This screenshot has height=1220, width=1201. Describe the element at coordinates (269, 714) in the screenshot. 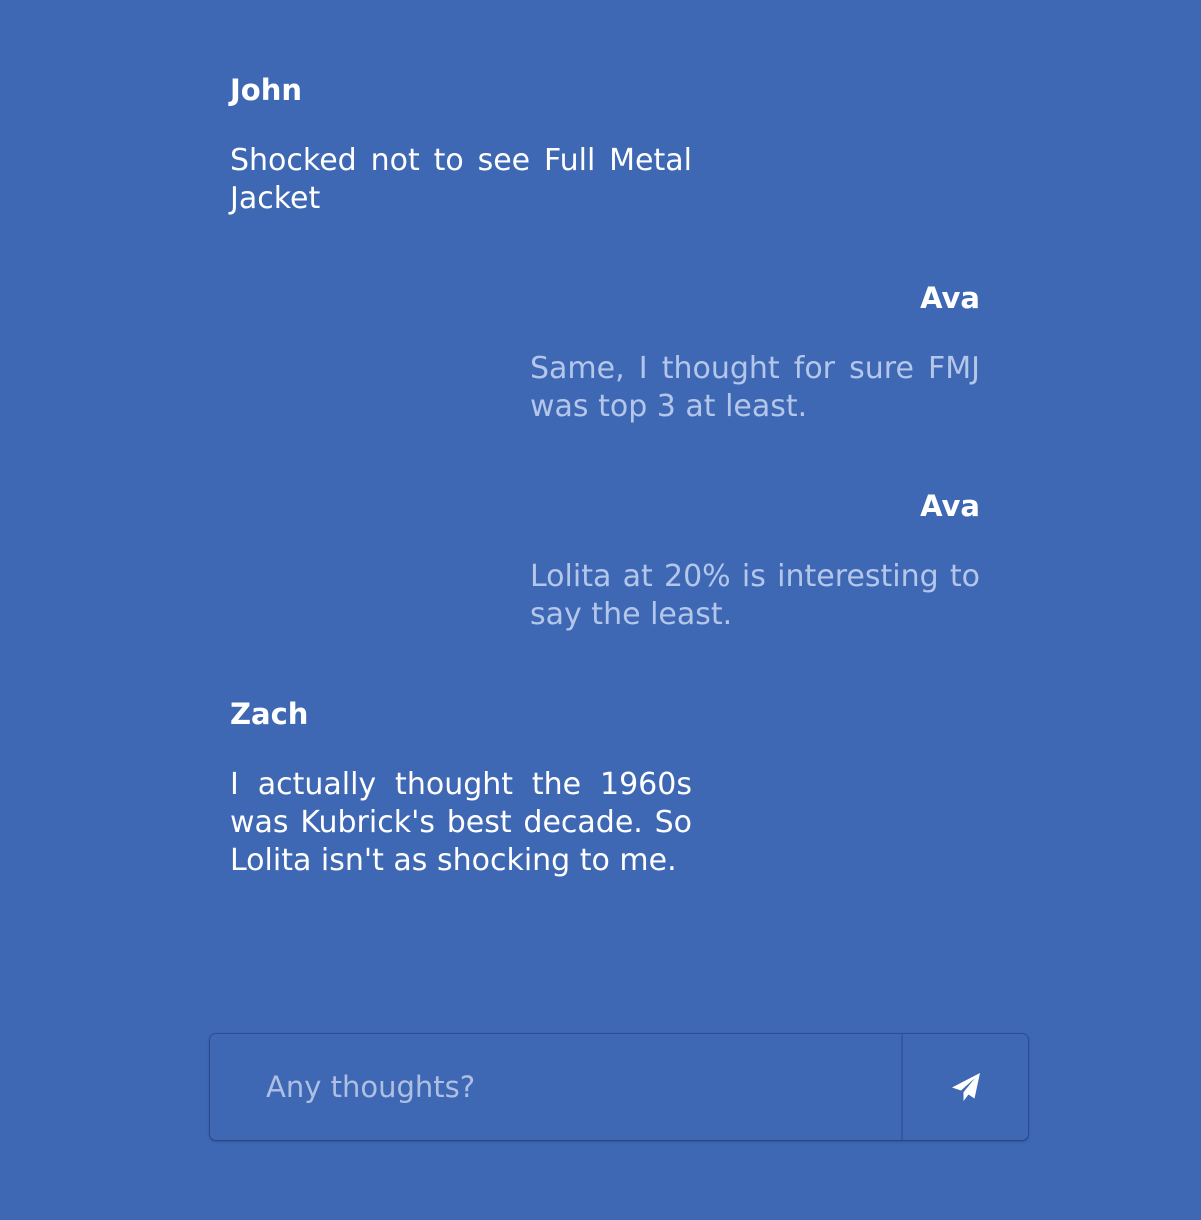

I see `message-author: Zach` at that location.